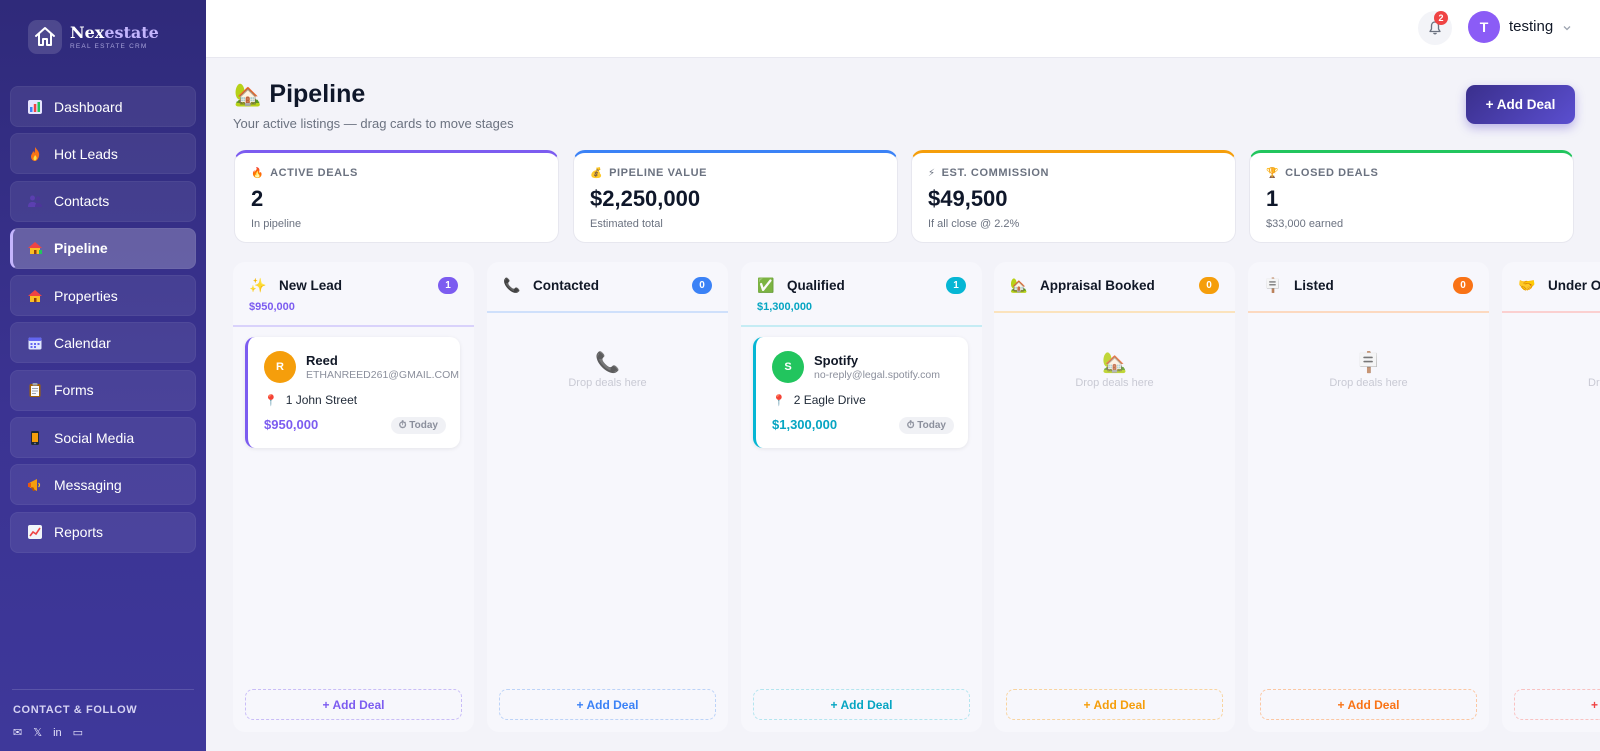 Image resolution: width=1600 pixels, height=751 pixels. I want to click on stat-value: 1, so click(1272, 198).